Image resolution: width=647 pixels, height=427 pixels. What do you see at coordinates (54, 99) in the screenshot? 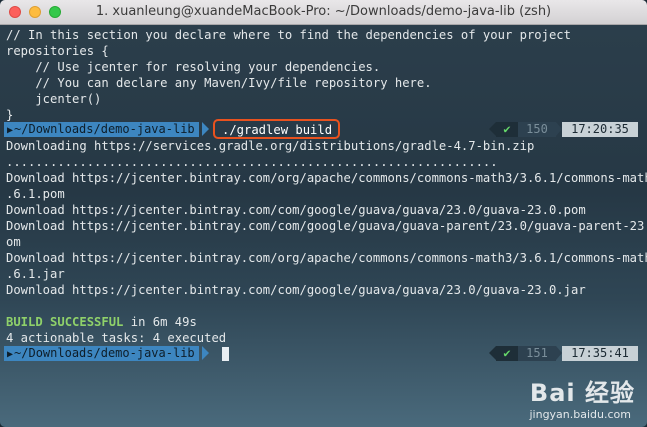
I see `output-line: jcenter()` at bounding box center [54, 99].